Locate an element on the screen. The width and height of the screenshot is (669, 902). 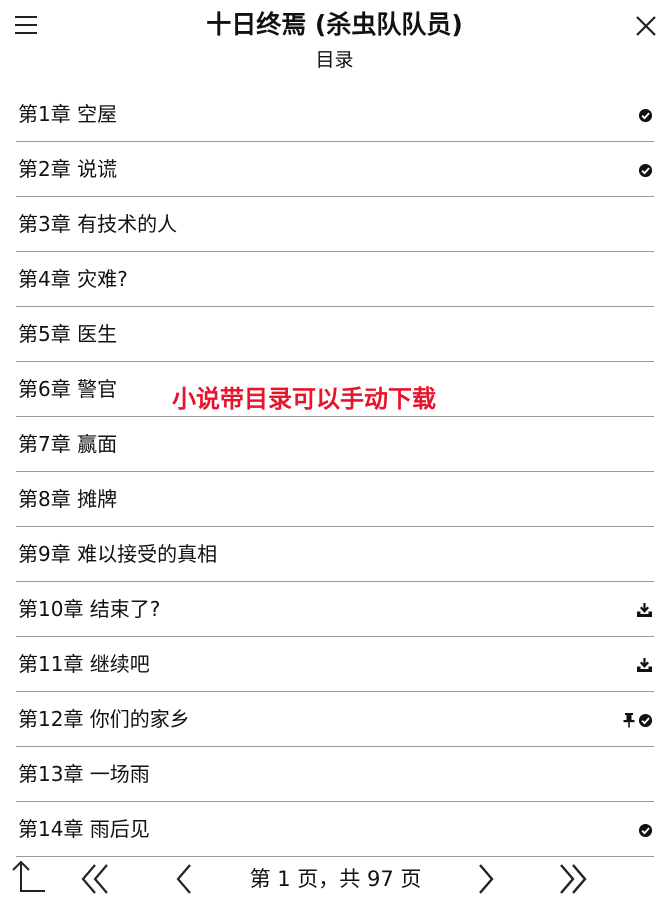
chapter-row: 第9章 难以接受的真相 is located at coordinates (335, 554).